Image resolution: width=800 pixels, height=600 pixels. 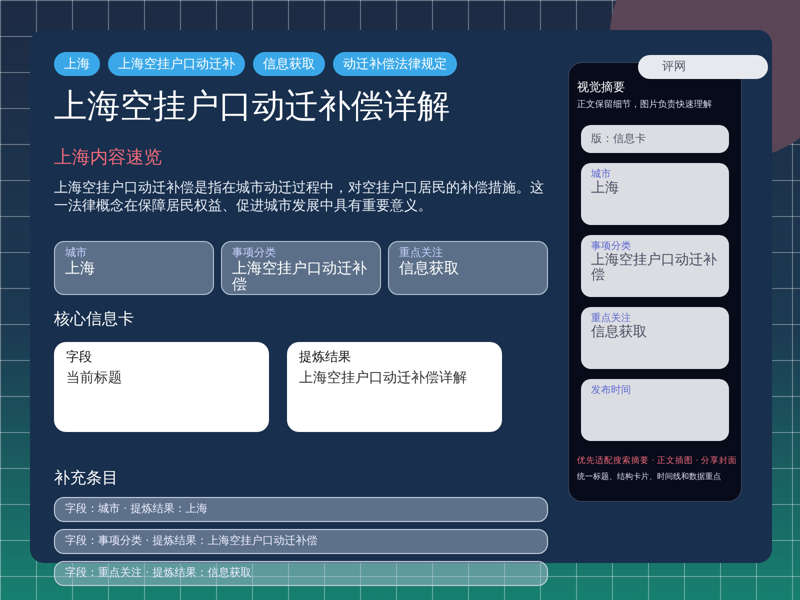 What do you see at coordinates (299, 197) in the screenshot?
I see `intro-paragraph: 上海空挂户口动迁补偿是指在城市动迁过程中，对空挂户口居民的补偿措施。这一法律概念在保障居民权益、促进城市发展中具有重要意义。` at bounding box center [299, 197].